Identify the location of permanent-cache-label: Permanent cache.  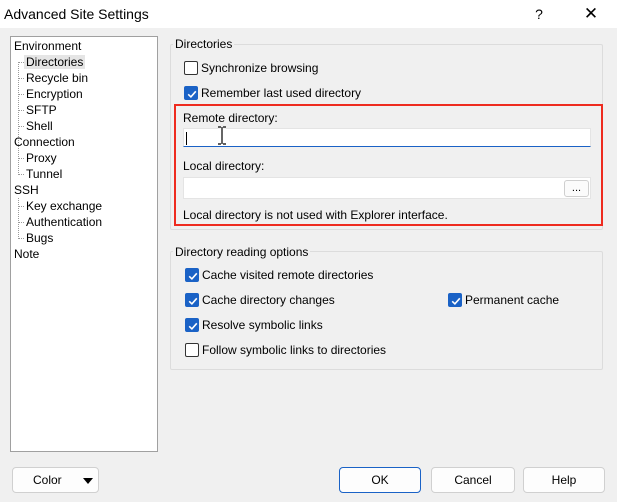
(512, 300).